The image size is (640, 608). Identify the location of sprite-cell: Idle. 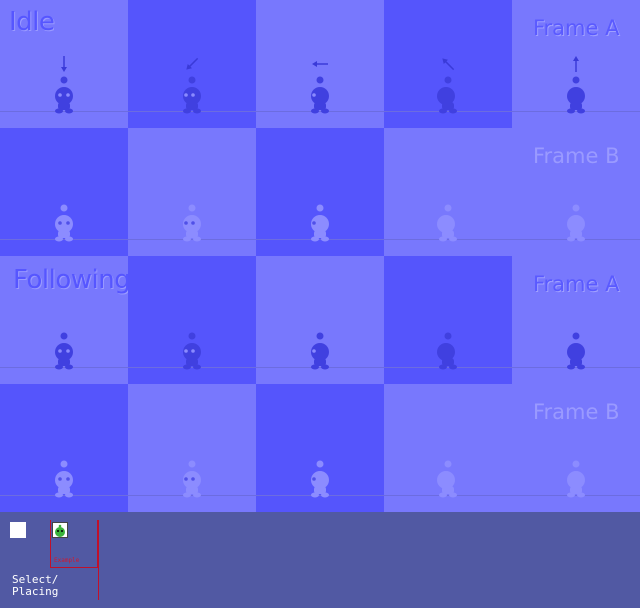
(64, 64).